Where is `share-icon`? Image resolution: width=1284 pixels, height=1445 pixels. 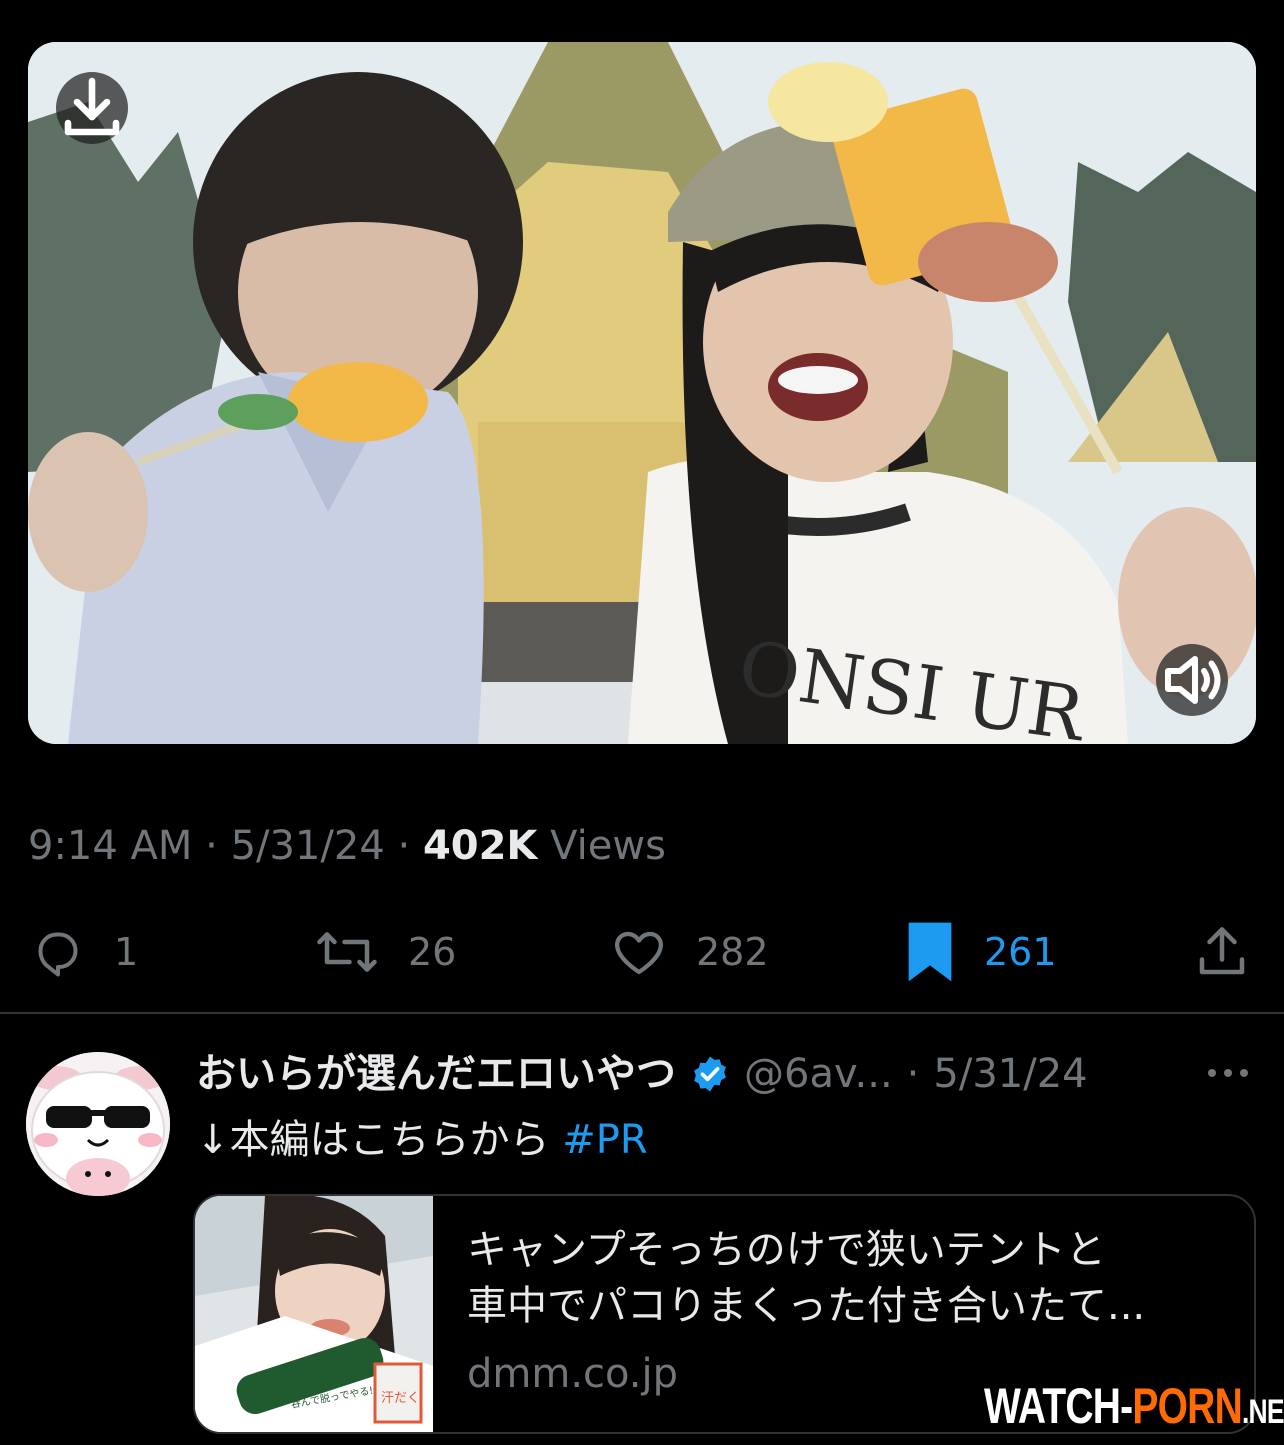
share-icon is located at coordinates (1222, 951).